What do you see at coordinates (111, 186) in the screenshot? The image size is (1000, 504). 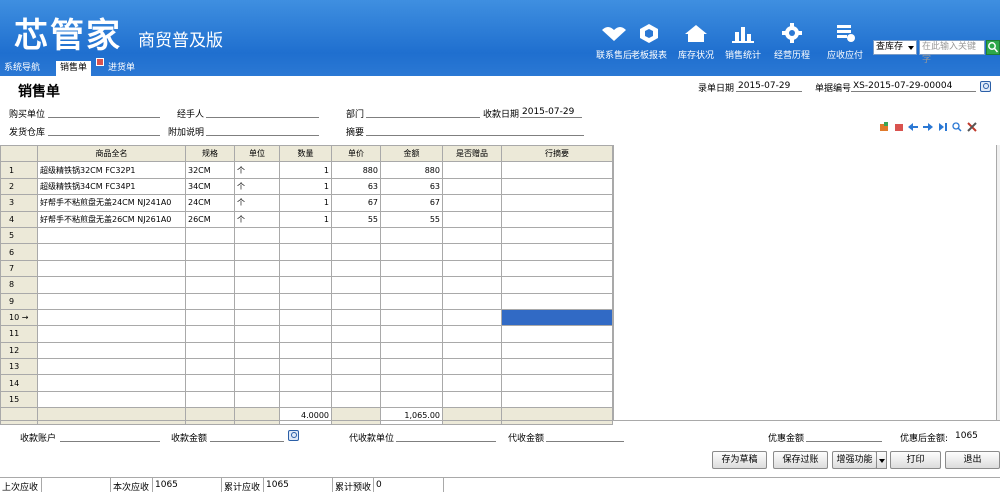 I see `cell-name: 超级精铁锅34CM FC34P1` at bounding box center [111, 186].